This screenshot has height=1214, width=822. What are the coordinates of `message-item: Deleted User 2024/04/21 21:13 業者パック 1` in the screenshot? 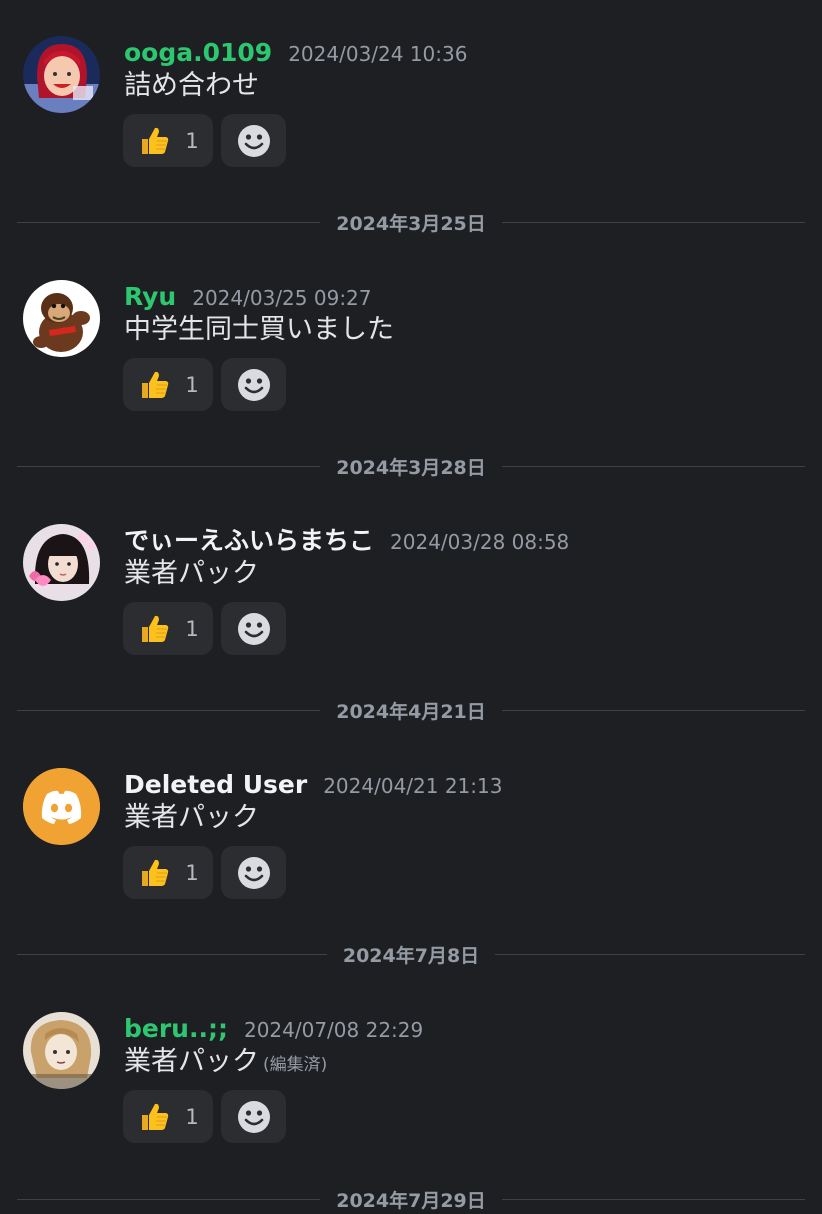 It's located at (411, 835).